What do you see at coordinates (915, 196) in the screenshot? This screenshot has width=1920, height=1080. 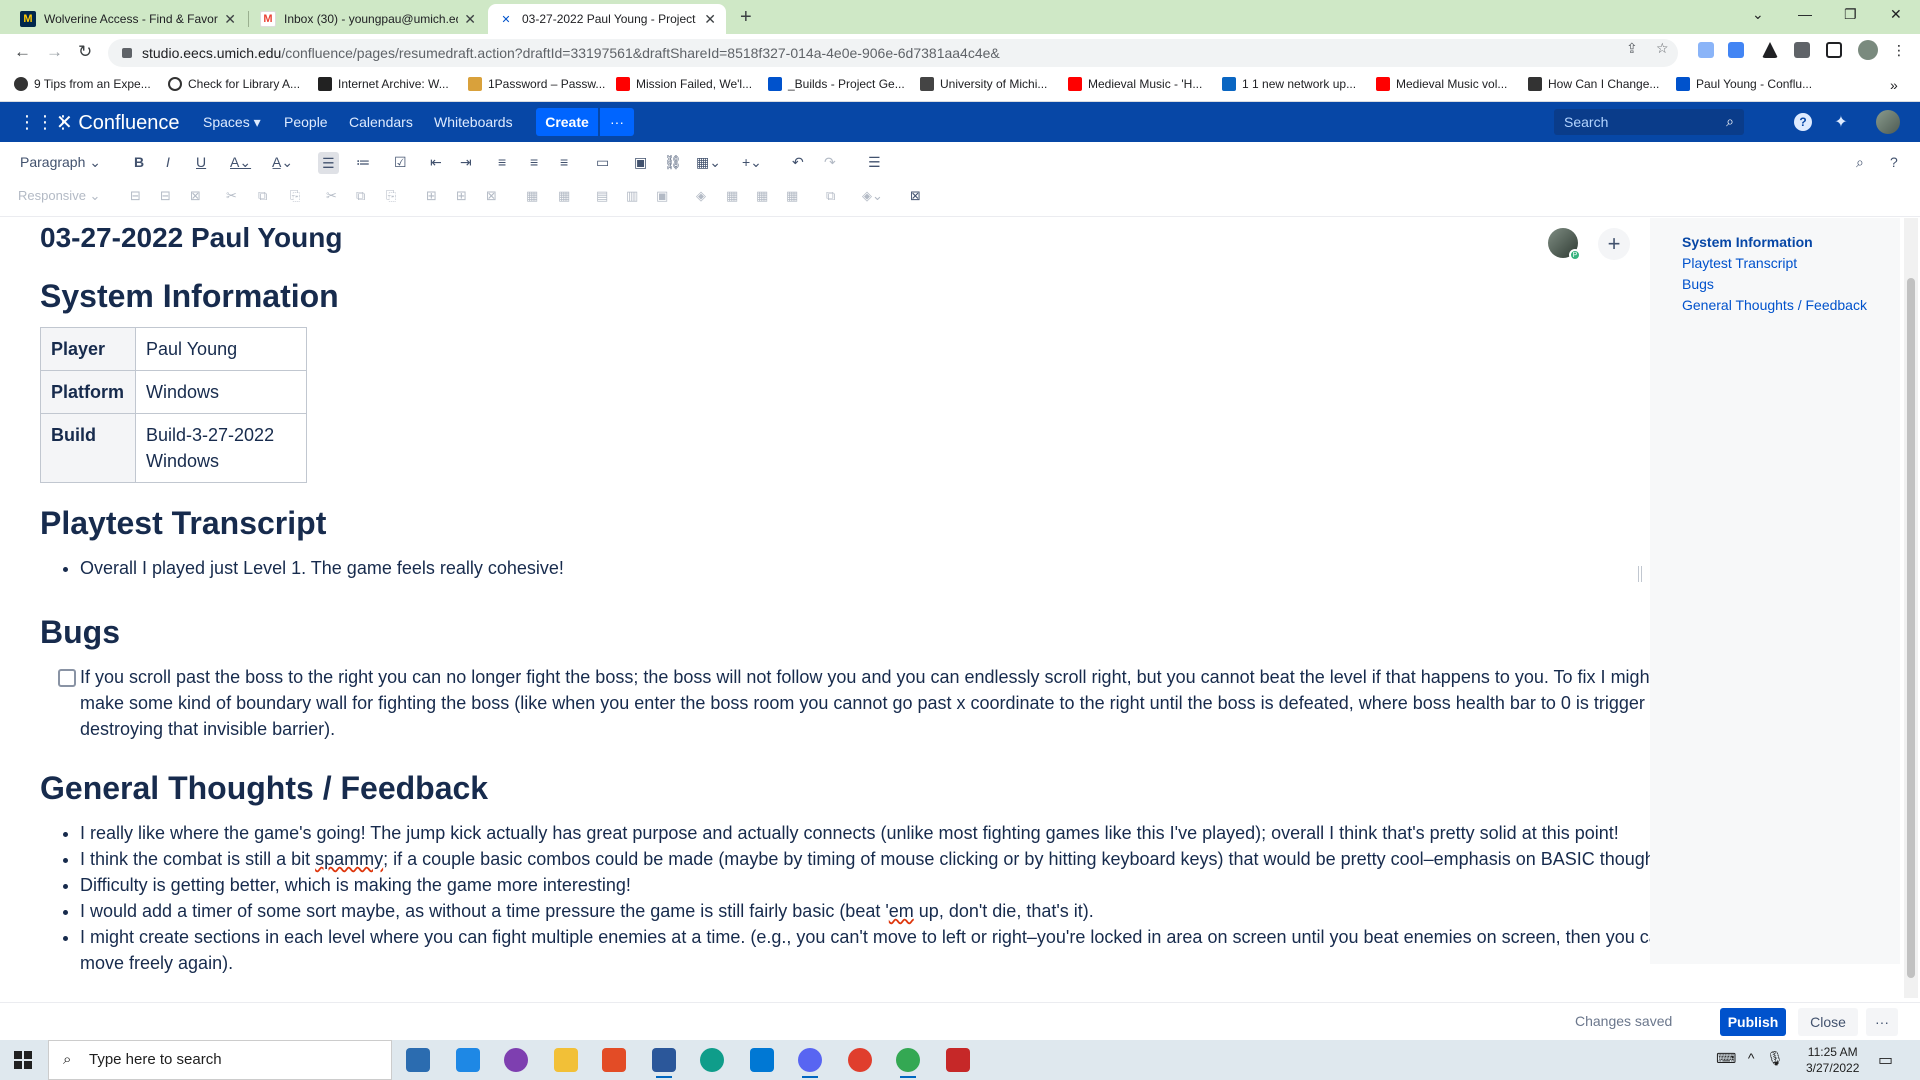 I see `table-delete-icon: ⊠` at bounding box center [915, 196].